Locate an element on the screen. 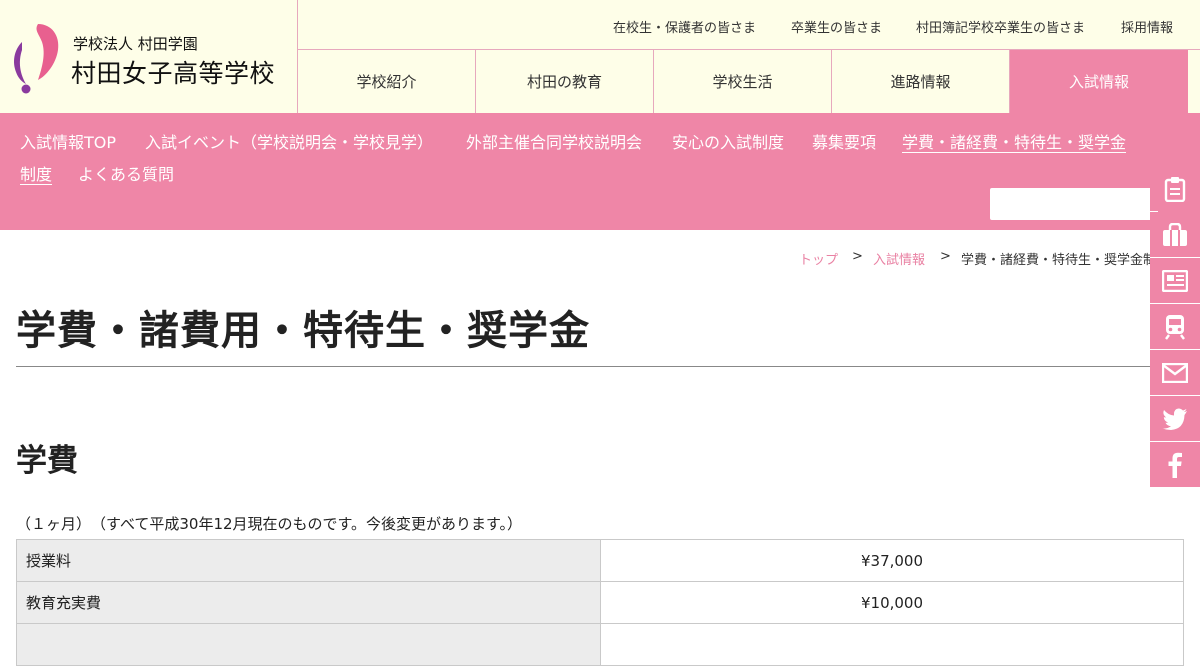 Image resolution: width=1200 pixels, height=666 pixels. breadcrumb-current: 学費・諸経費・特待生・奨学金制度 is located at coordinates (1055, 260).